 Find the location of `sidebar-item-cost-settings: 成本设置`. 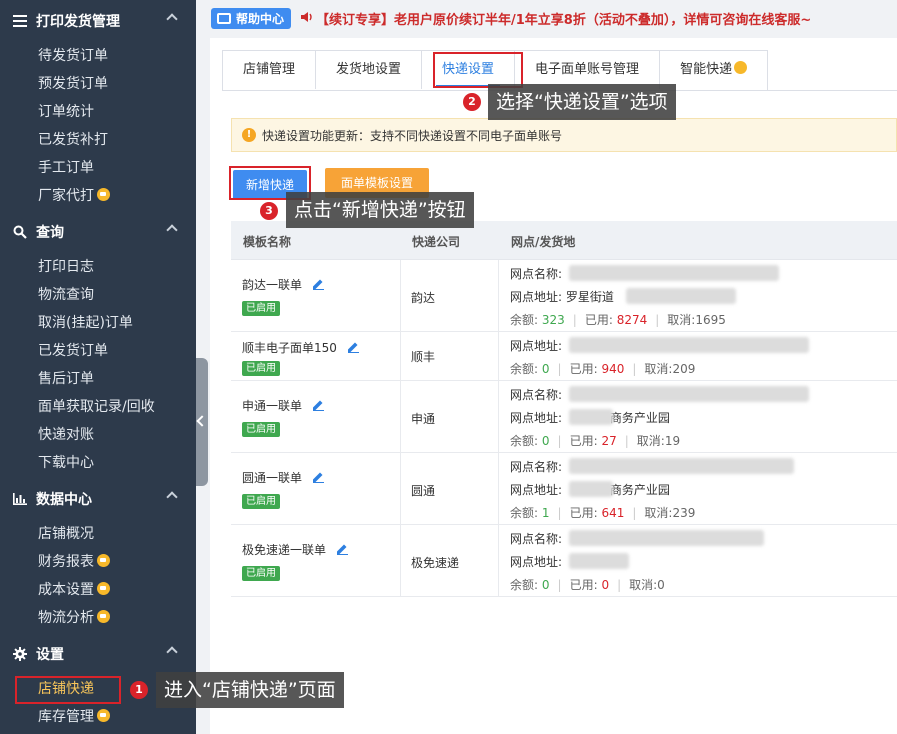

sidebar-item-cost-settings: 成本设置 is located at coordinates (74, 590).